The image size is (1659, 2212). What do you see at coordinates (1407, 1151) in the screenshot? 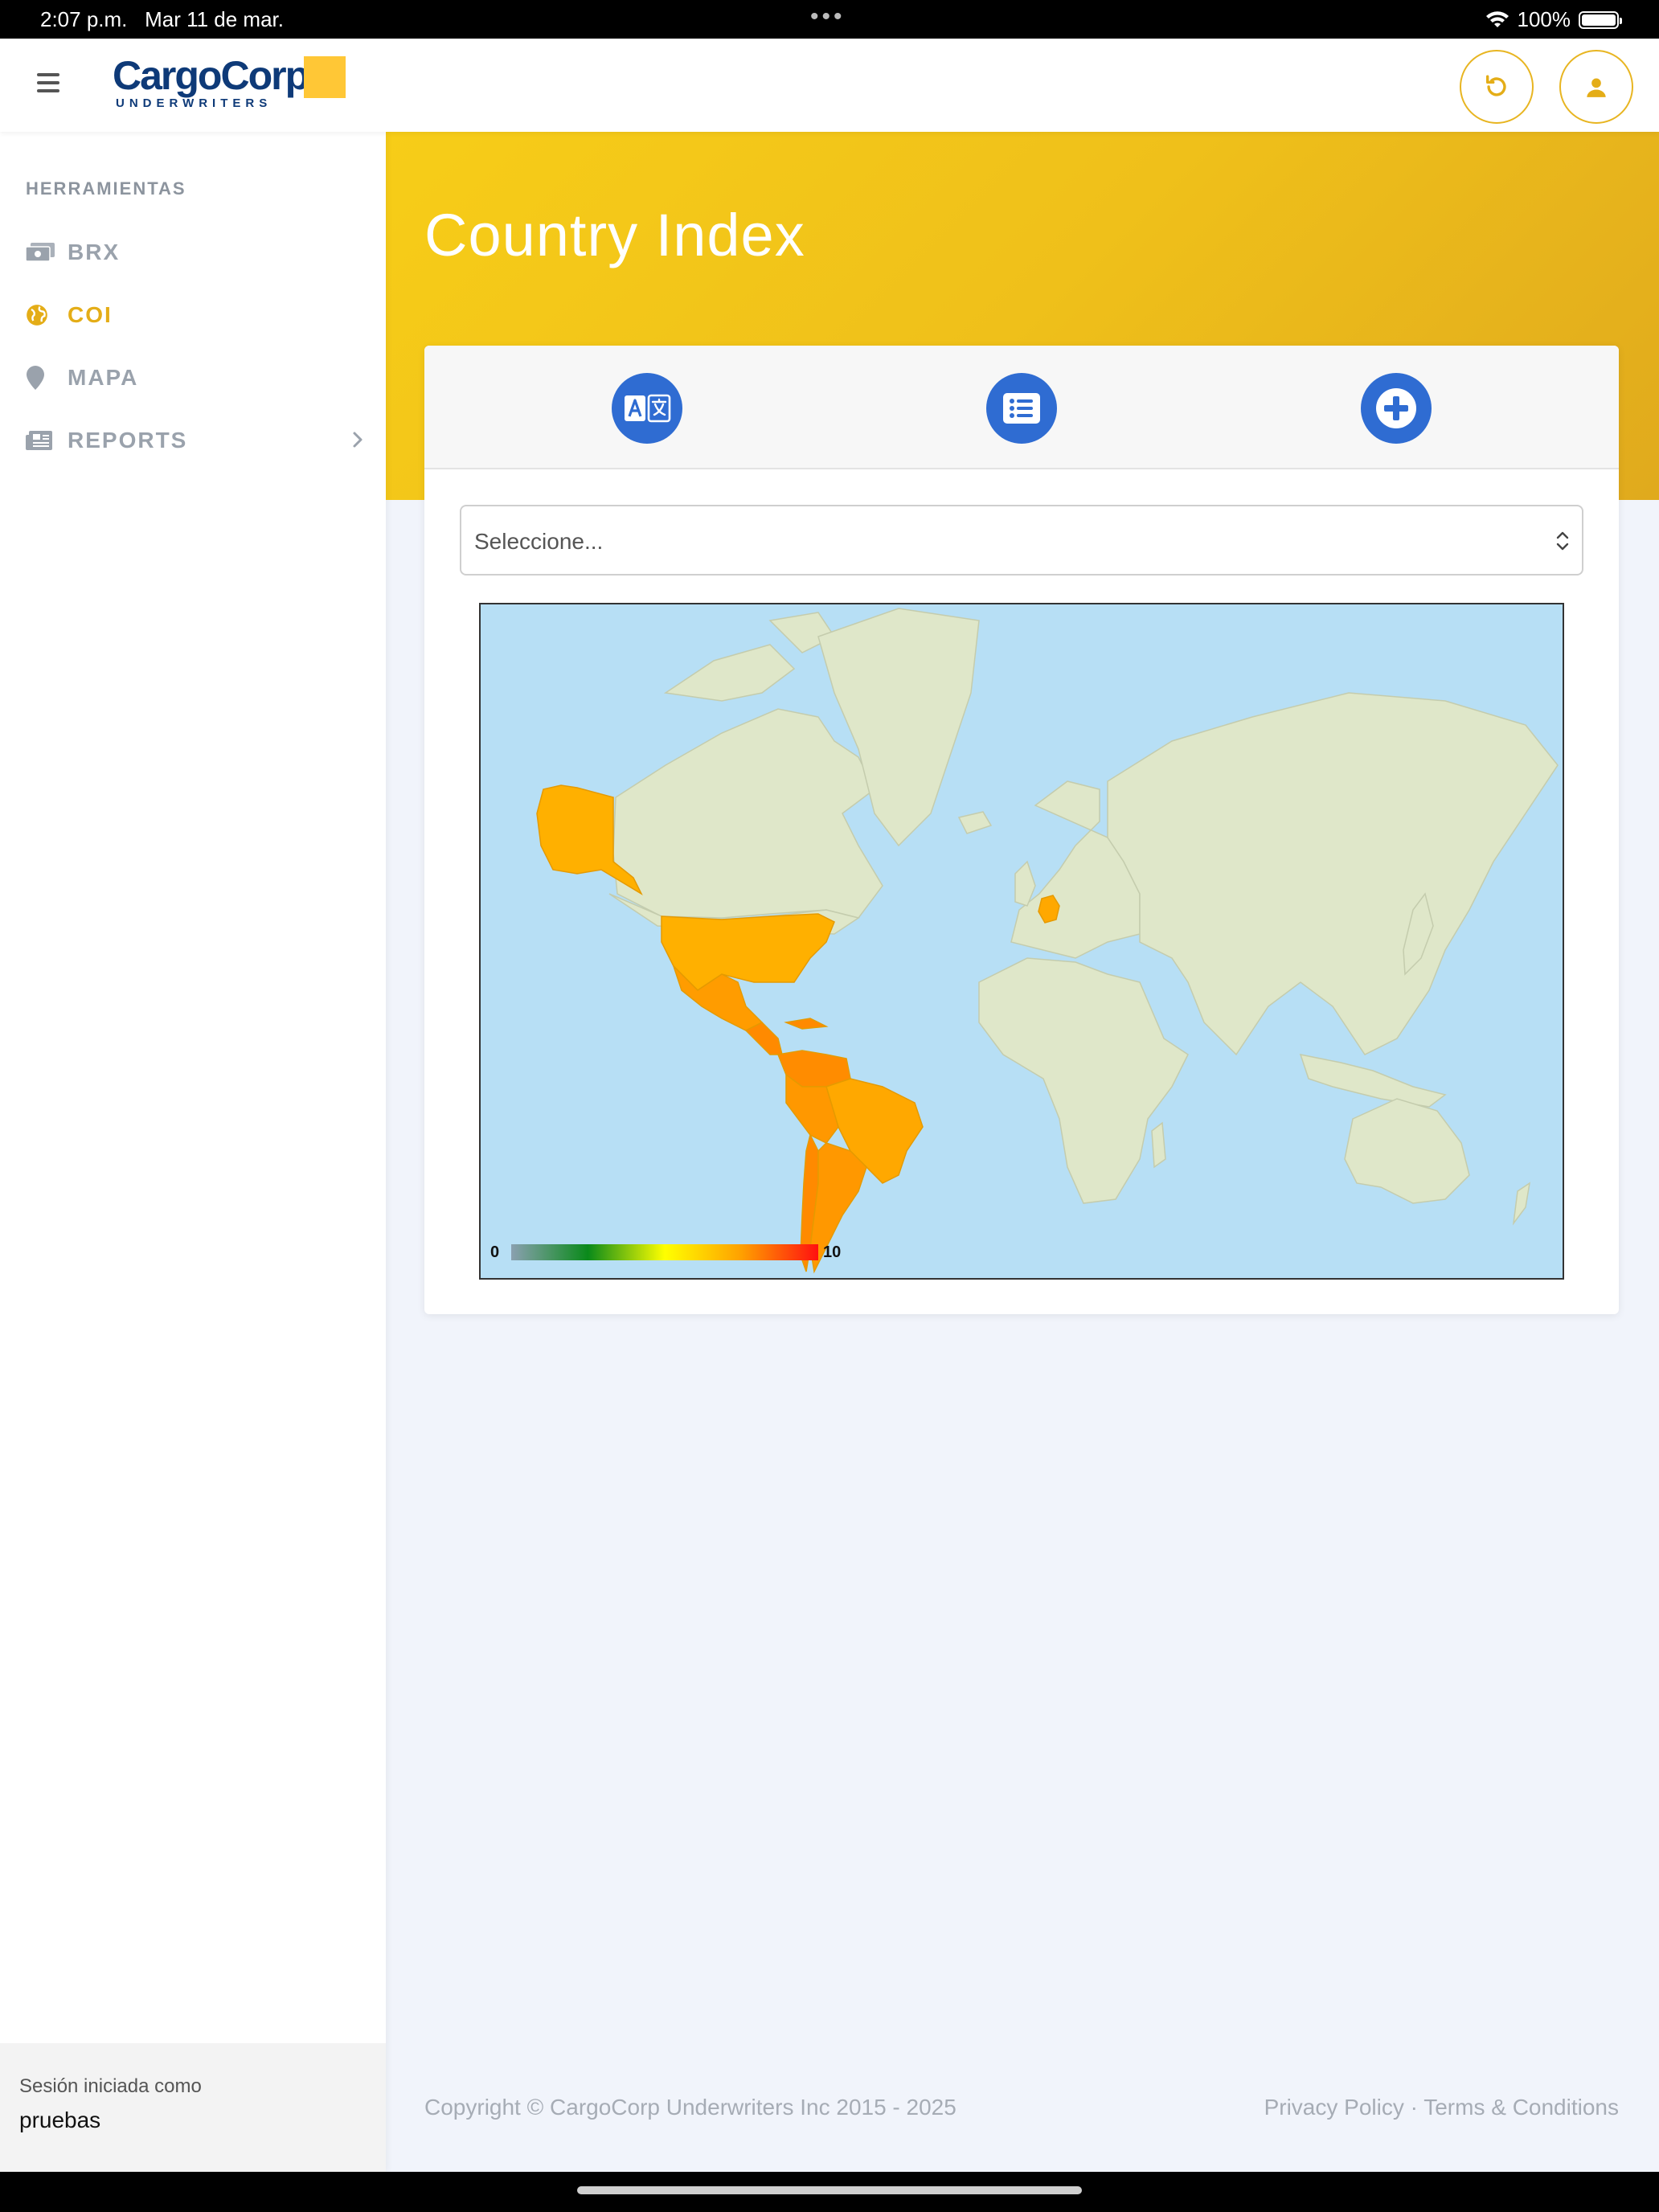
I see `land-australia` at bounding box center [1407, 1151].